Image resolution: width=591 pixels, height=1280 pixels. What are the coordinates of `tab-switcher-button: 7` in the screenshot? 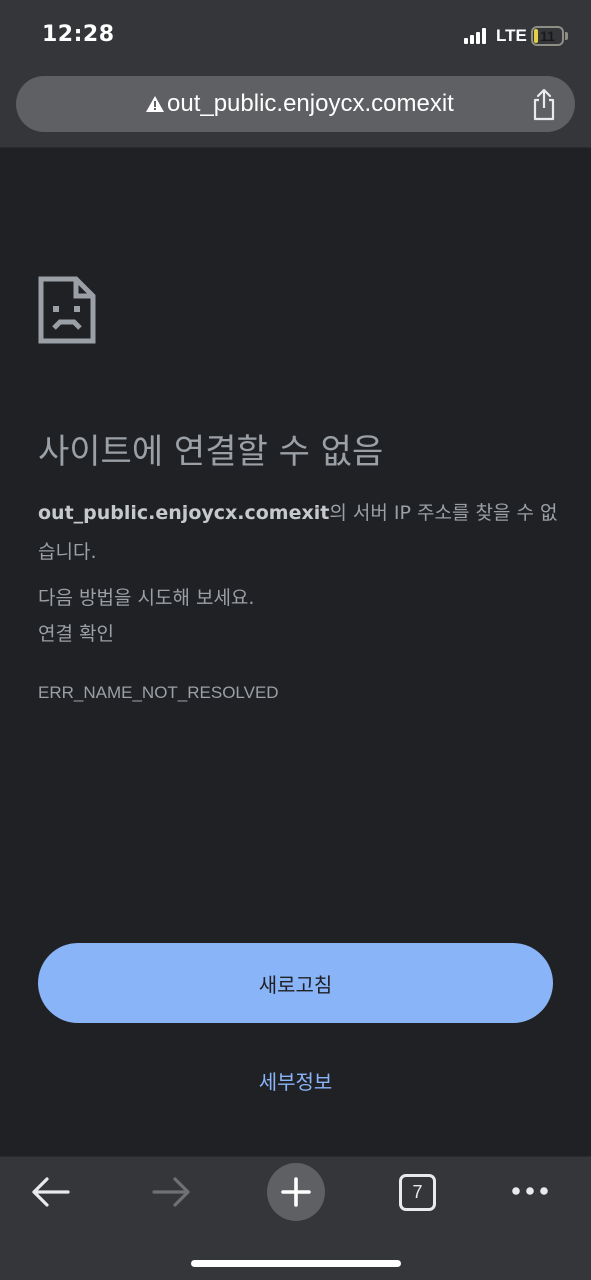 It's located at (417, 1192).